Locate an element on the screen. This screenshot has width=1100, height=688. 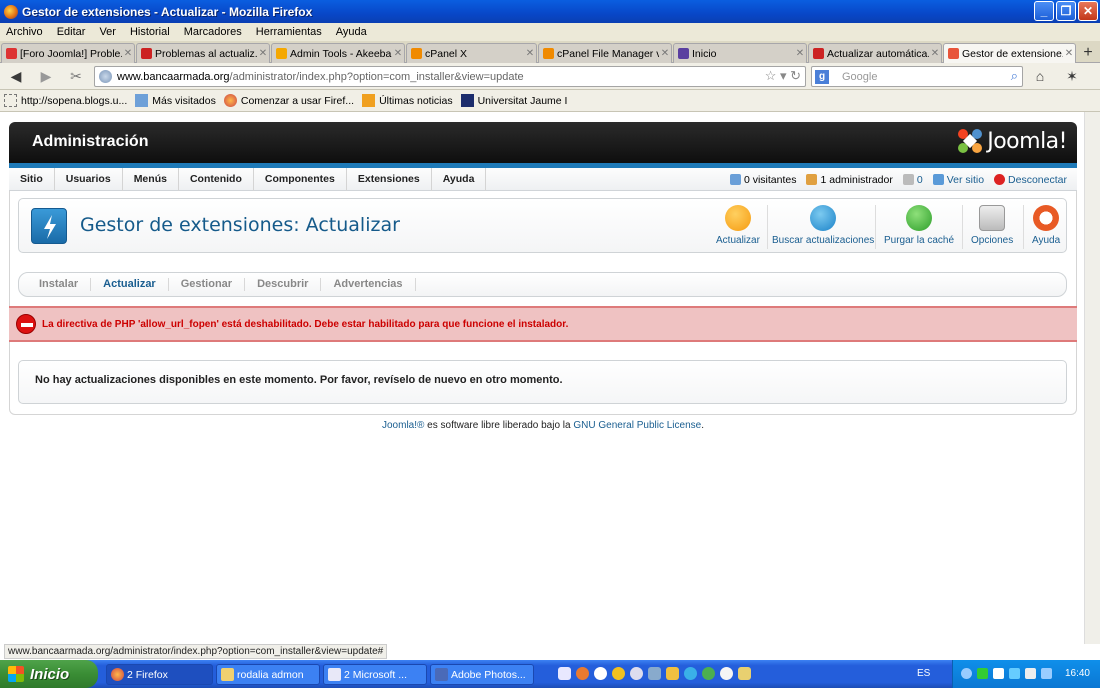
menu-extensiones: Extensiones is located at coordinates (389, 179).